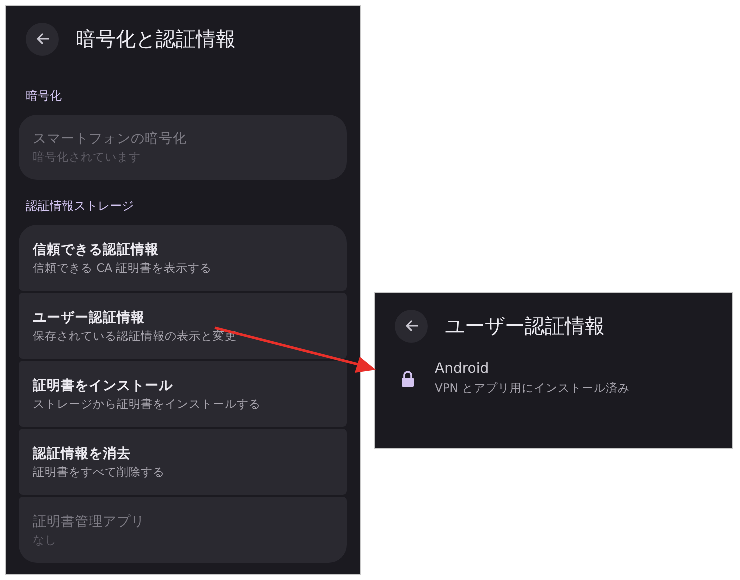 The height and width of the screenshot is (580, 740). I want to click on lock-icon, so click(408, 378).